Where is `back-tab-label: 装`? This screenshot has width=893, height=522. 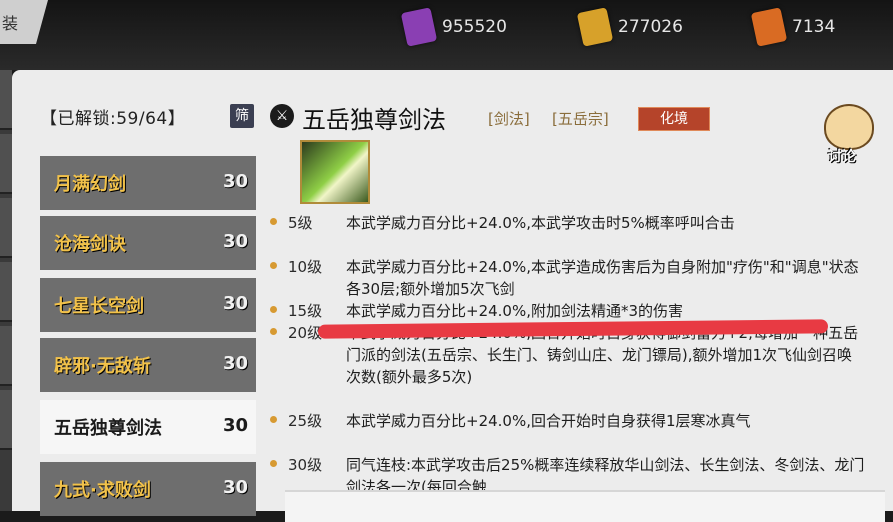 back-tab-label: 装 is located at coordinates (10, 23).